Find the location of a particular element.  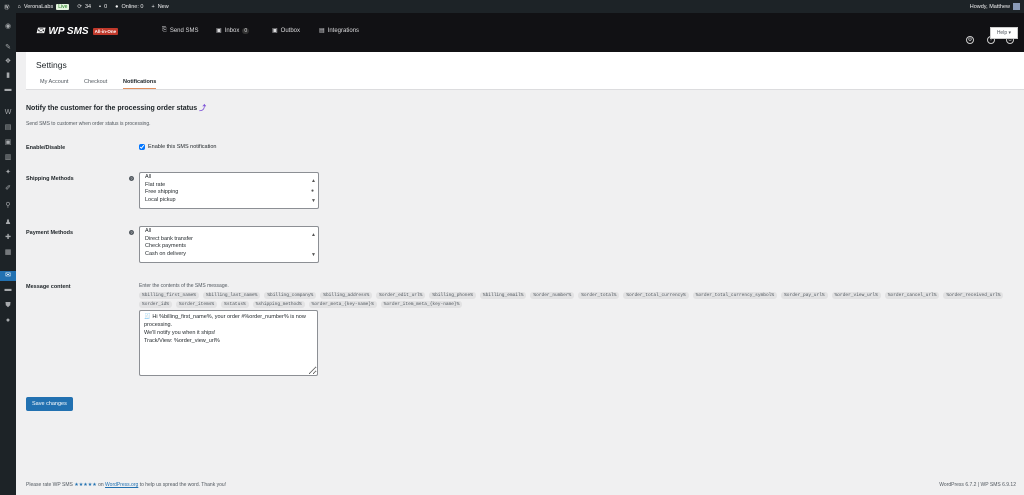

woo-icon: W is located at coordinates (8, 112).